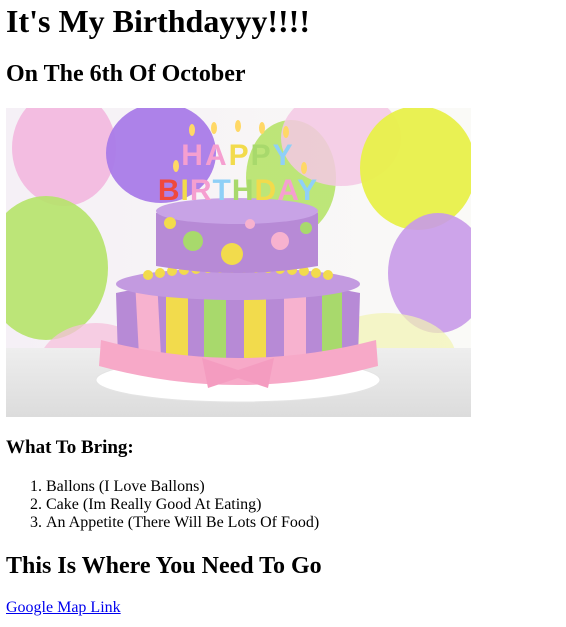 The image size is (566, 627). Describe the element at coordinates (237, 155) in the screenshot. I see `cake-text-top: HAPPY` at that location.